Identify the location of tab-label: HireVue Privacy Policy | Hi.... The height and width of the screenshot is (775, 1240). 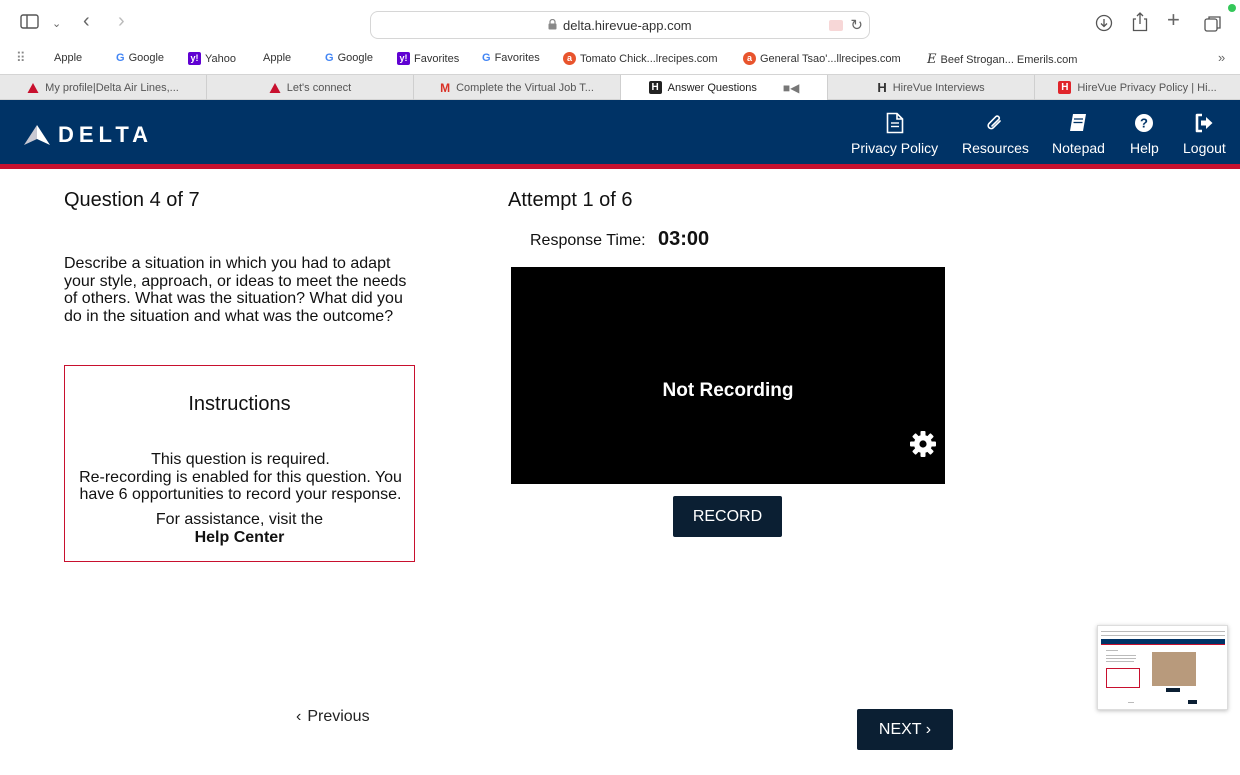
(1147, 87).